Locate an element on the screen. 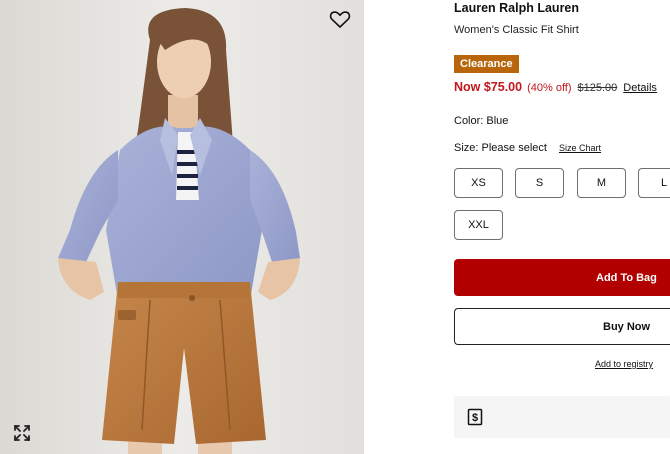  price-row: Now $75.00 (40% off) $125.00 Details is located at coordinates (555, 87).